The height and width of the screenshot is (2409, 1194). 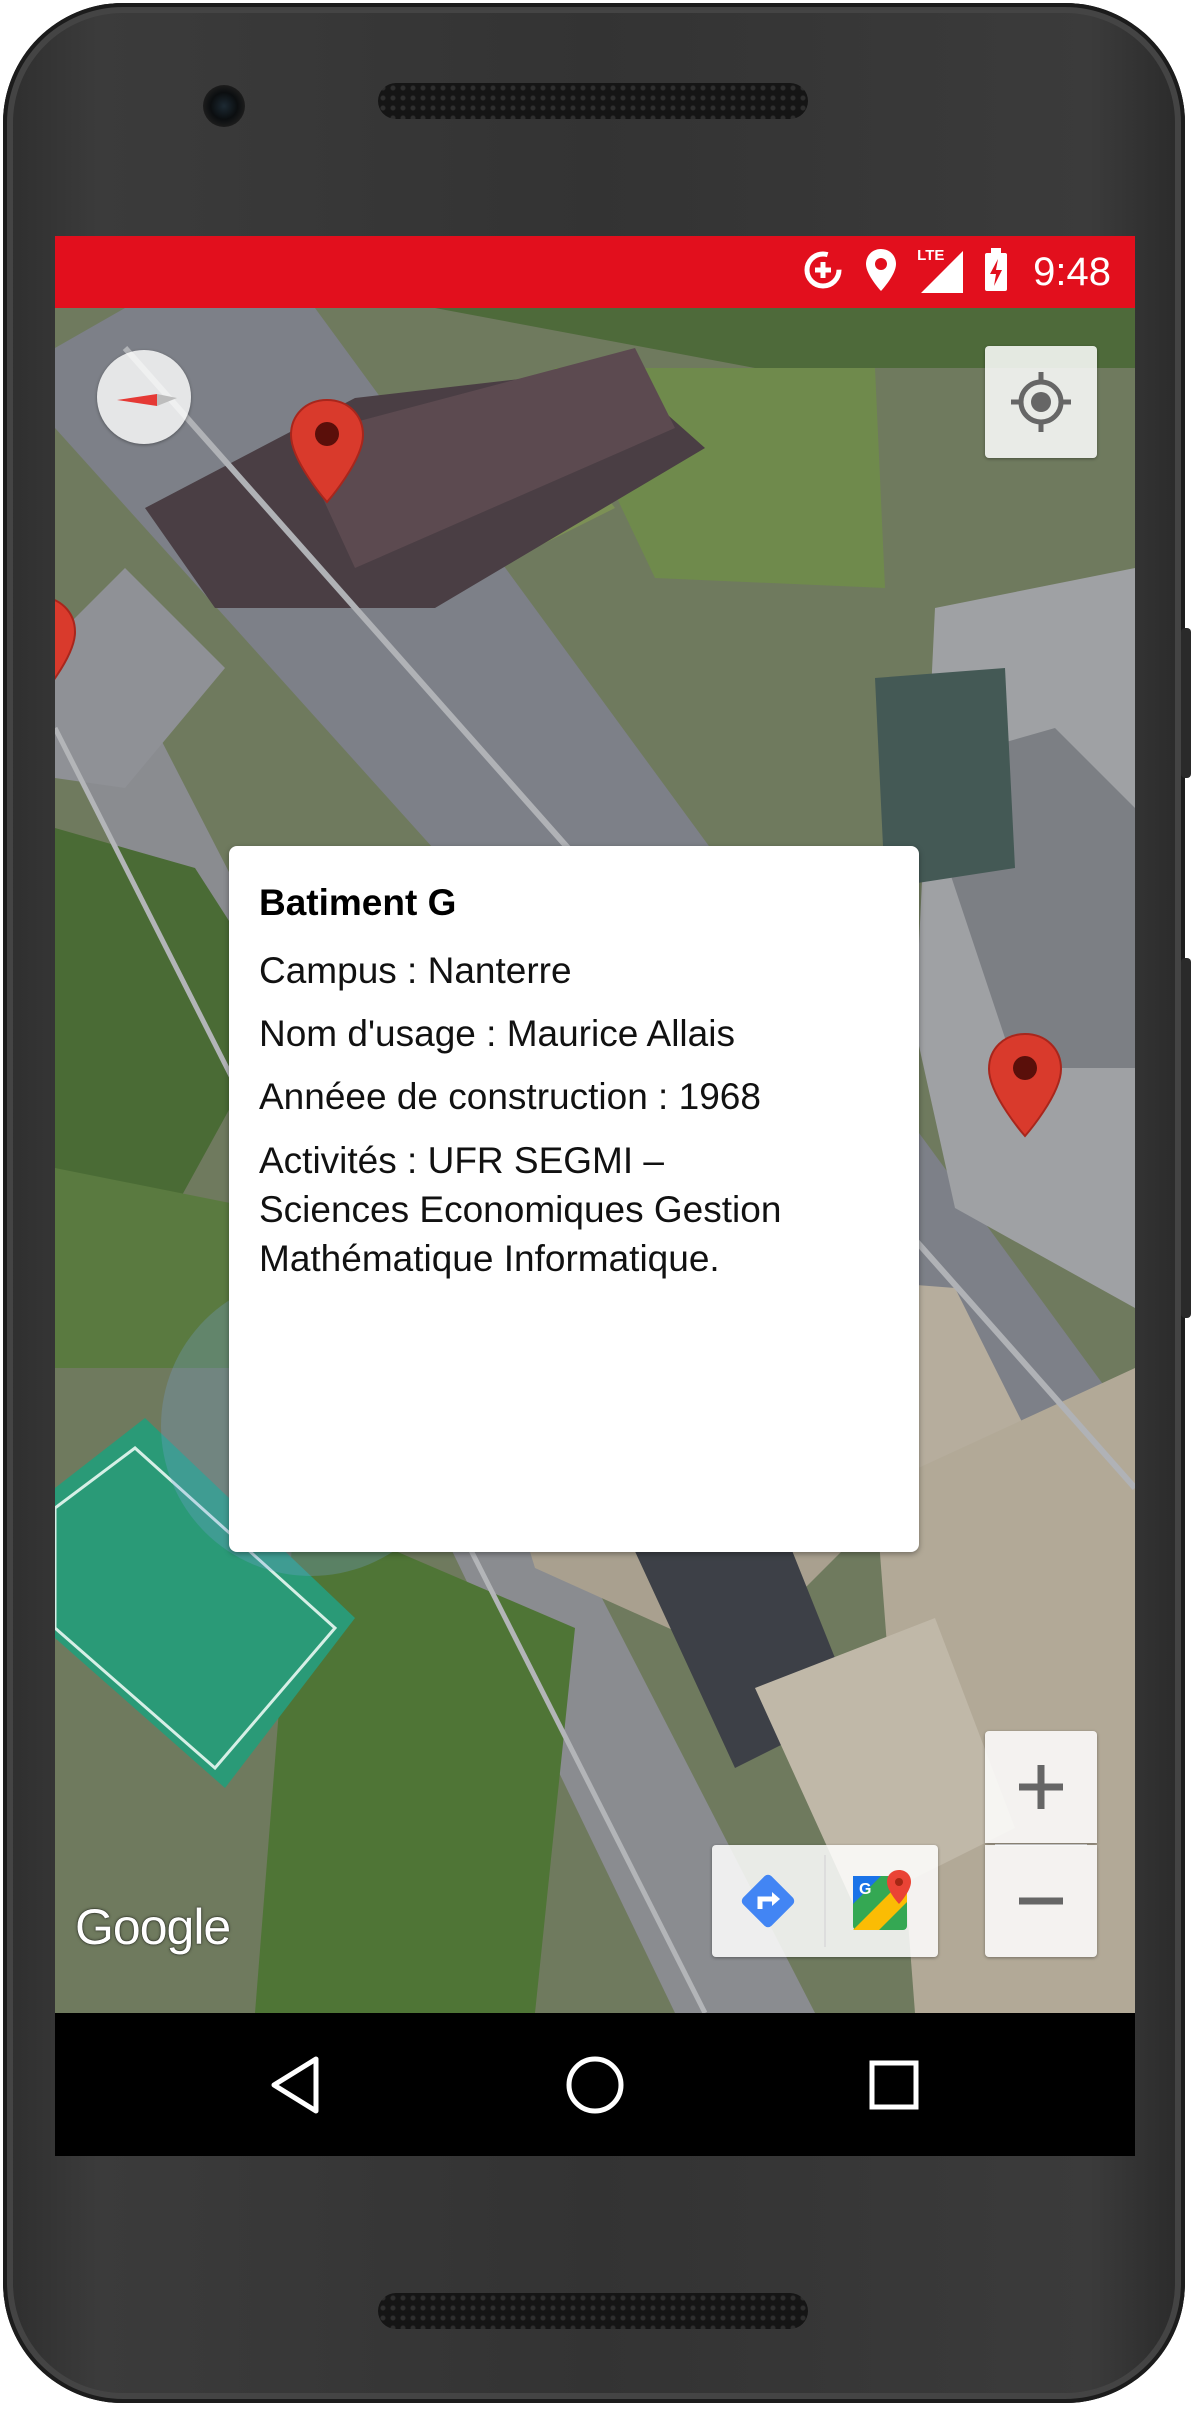 What do you see at coordinates (489, 1258) in the screenshot?
I see `info-activites-3: Mathématique Informatique.` at bounding box center [489, 1258].